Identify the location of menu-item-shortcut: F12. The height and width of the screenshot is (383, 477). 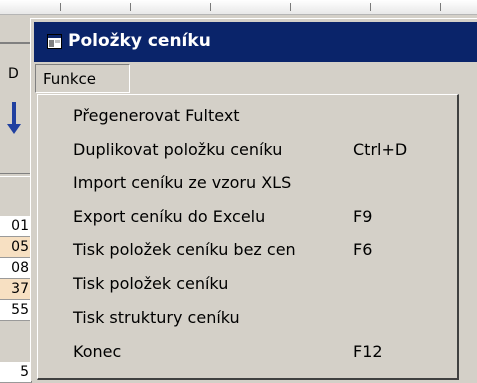
(368, 351).